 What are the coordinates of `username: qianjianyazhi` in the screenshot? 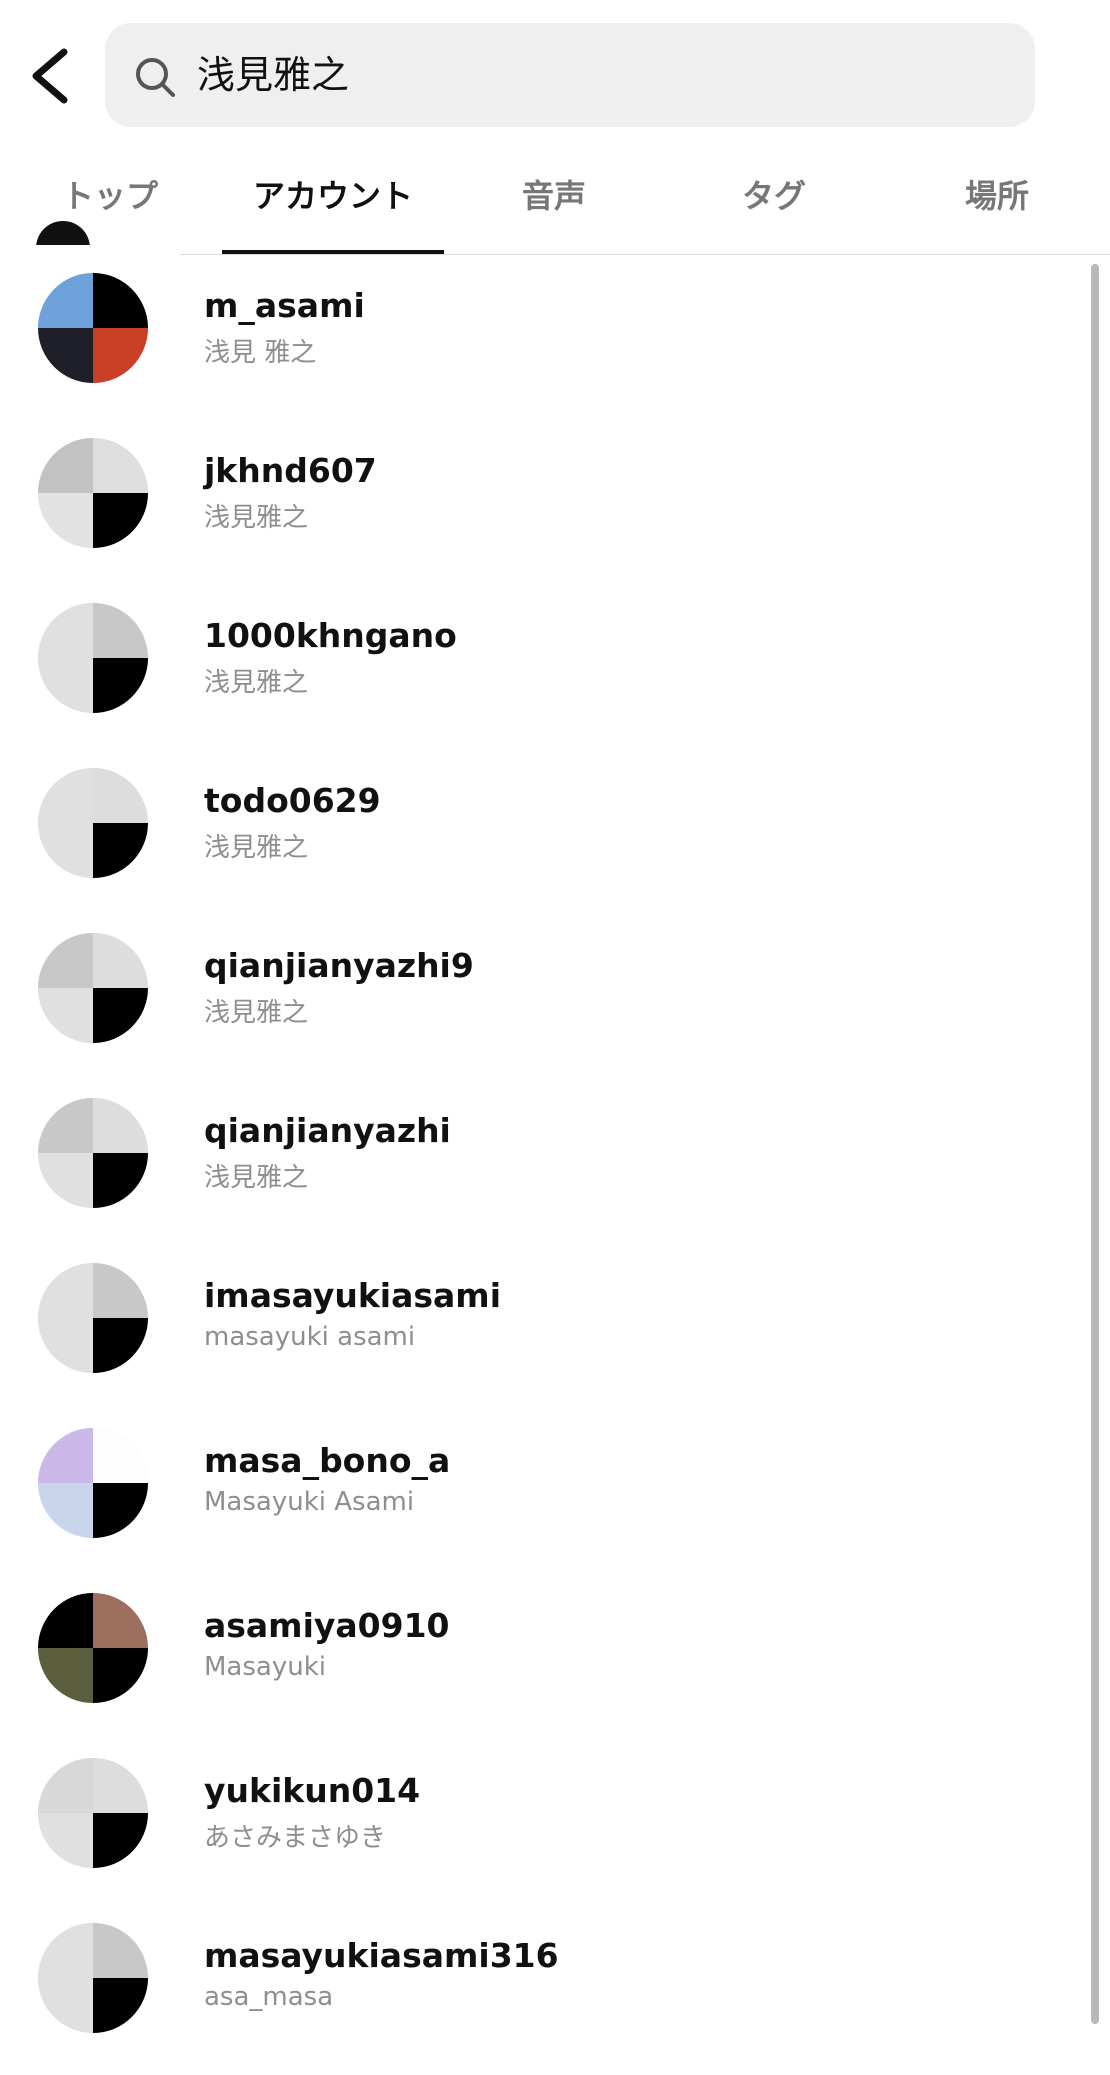 It's located at (327, 1130).